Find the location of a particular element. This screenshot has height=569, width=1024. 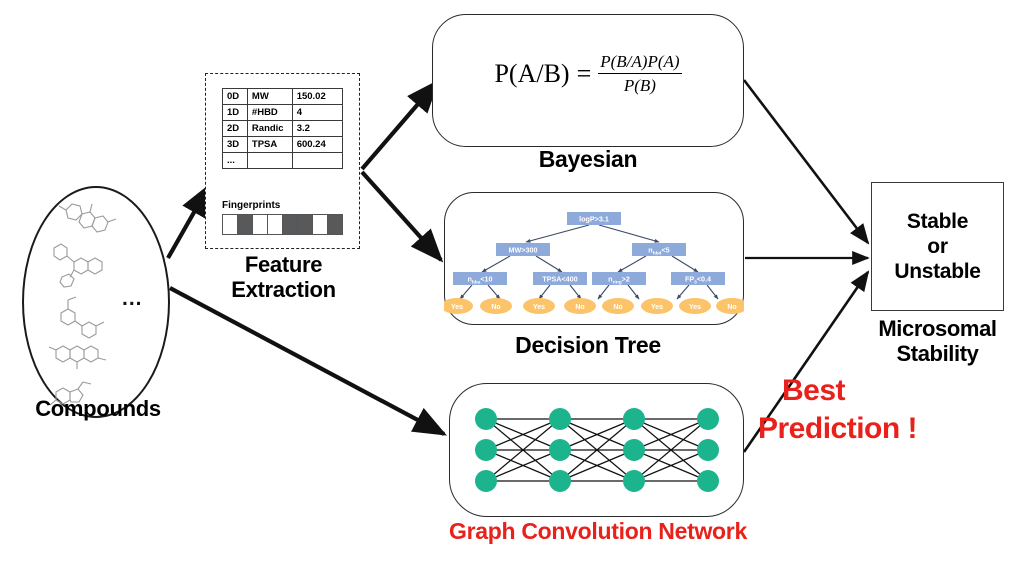

cell-dim: 1D is located at coordinates (235, 112).